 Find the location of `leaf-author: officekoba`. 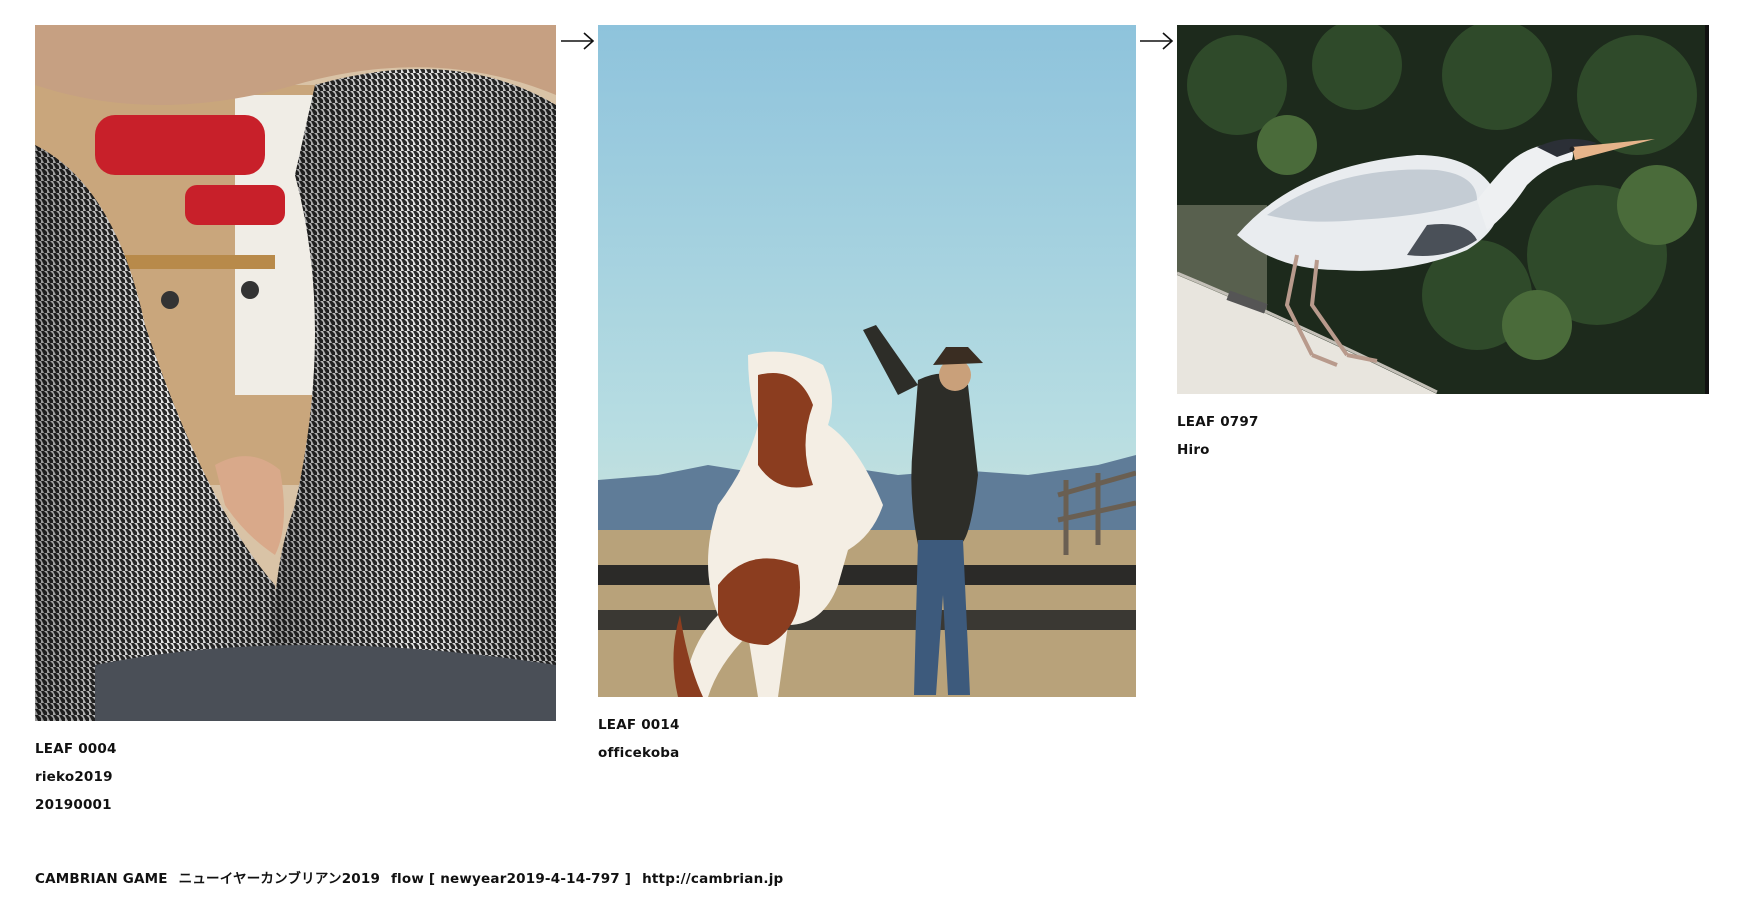

leaf-author: officekoba is located at coordinates (867, 753).